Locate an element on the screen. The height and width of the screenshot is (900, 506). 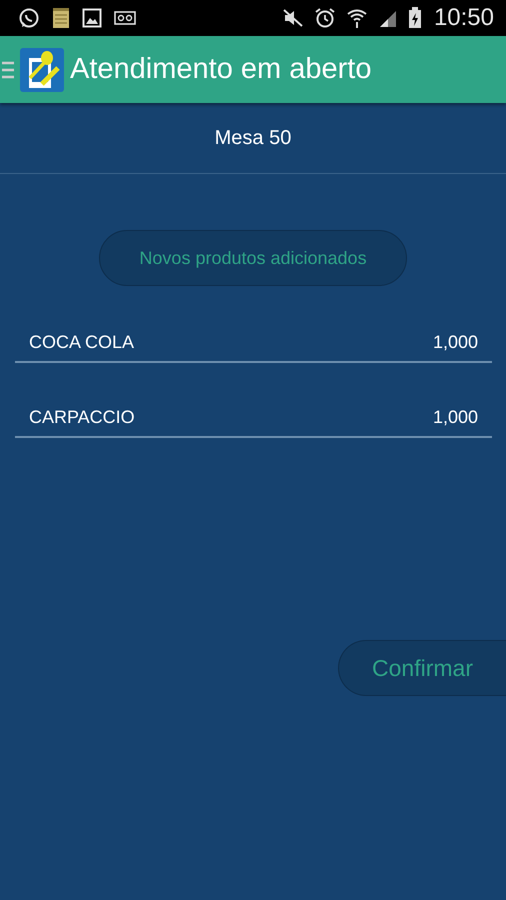
notes-icon is located at coordinates (61, 18).